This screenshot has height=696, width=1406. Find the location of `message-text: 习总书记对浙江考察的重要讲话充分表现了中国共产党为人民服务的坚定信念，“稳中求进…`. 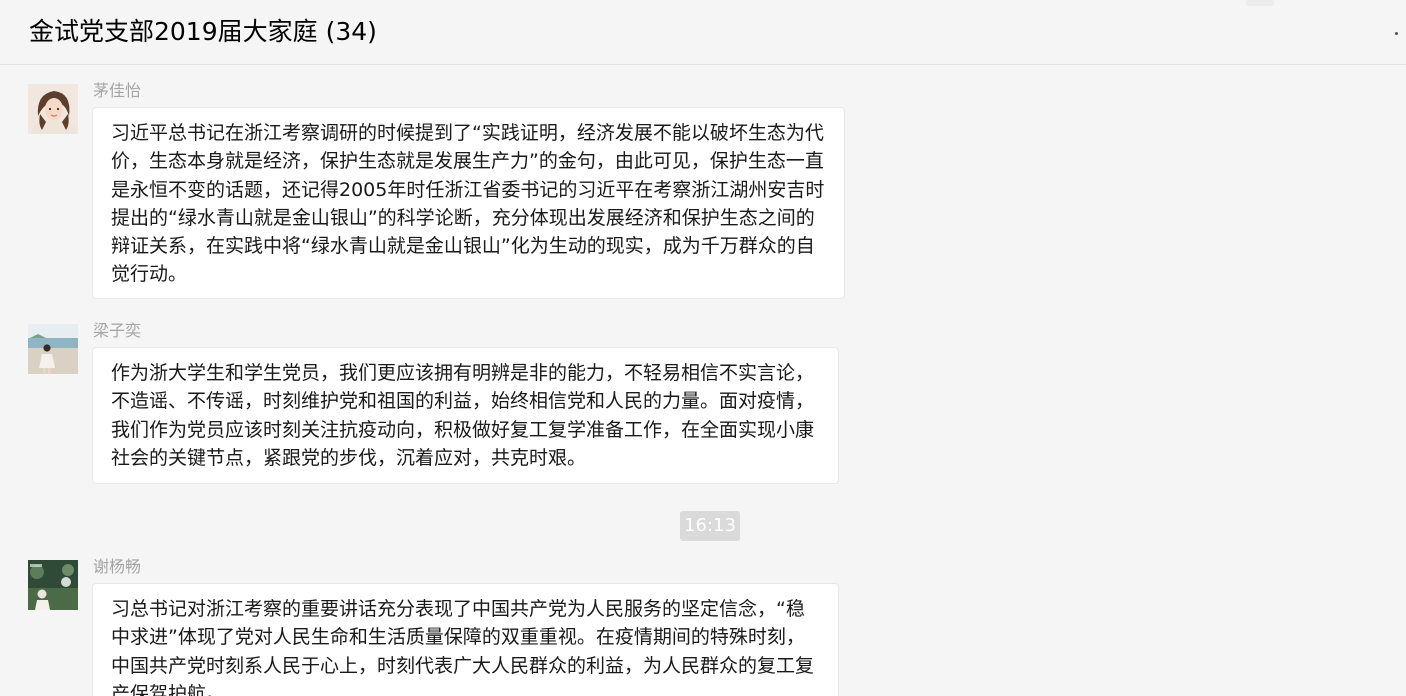

message-text: 习总书记对浙江考察的重要讲话充分表现了中国共产党为人民服务的坚定信念，“稳中求进… is located at coordinates (463, 647).